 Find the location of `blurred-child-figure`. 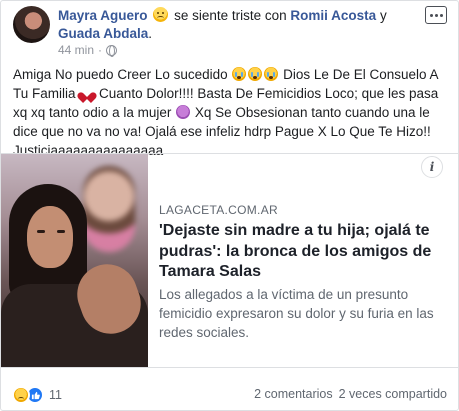

blurred-child-figure is located at coordinates (109, 209).